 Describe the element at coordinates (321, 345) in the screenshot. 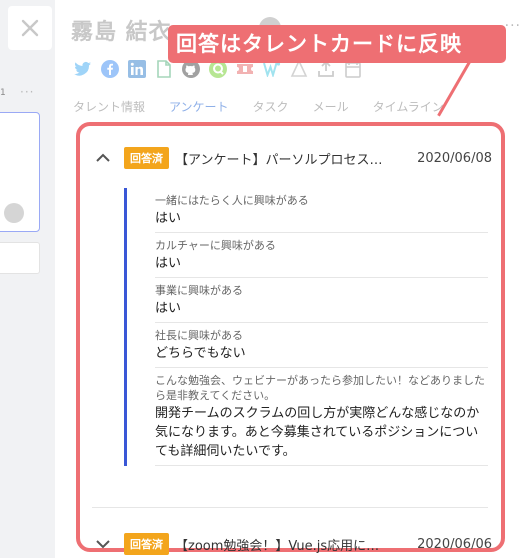

I see `answer-item: 社長に興味がある どちらでもない` at that location.